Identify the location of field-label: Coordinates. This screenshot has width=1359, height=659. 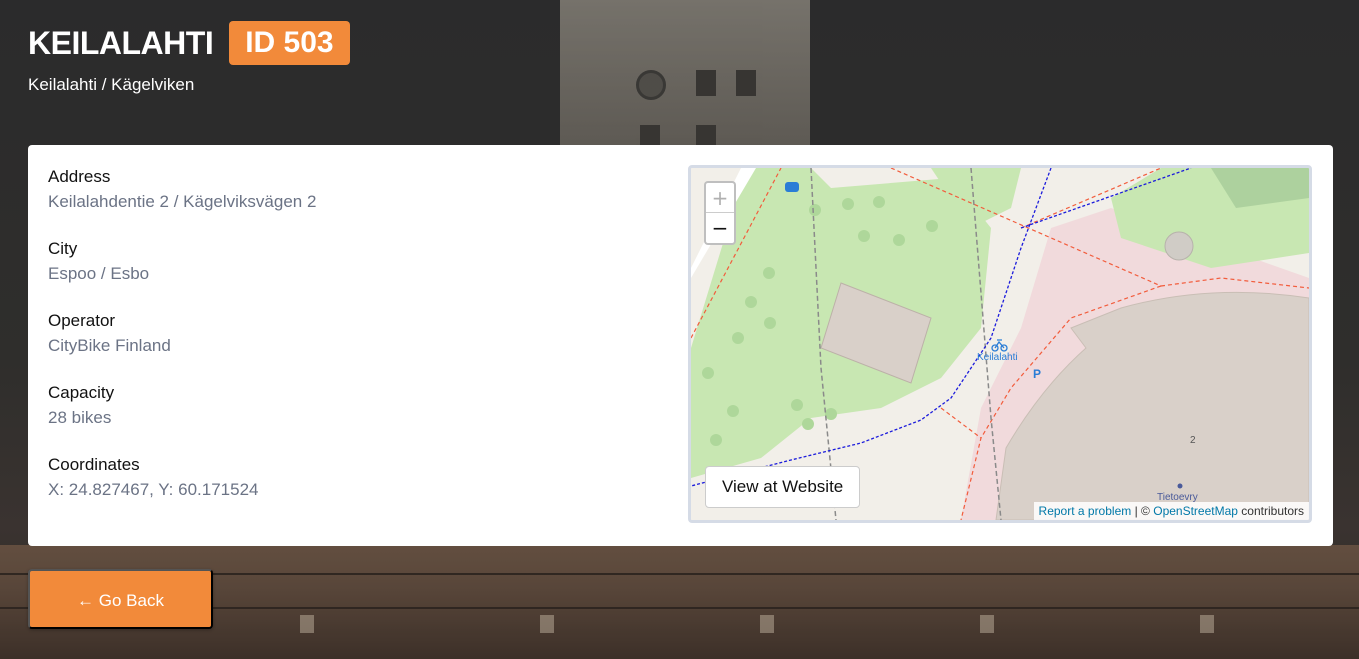
(94, 464).